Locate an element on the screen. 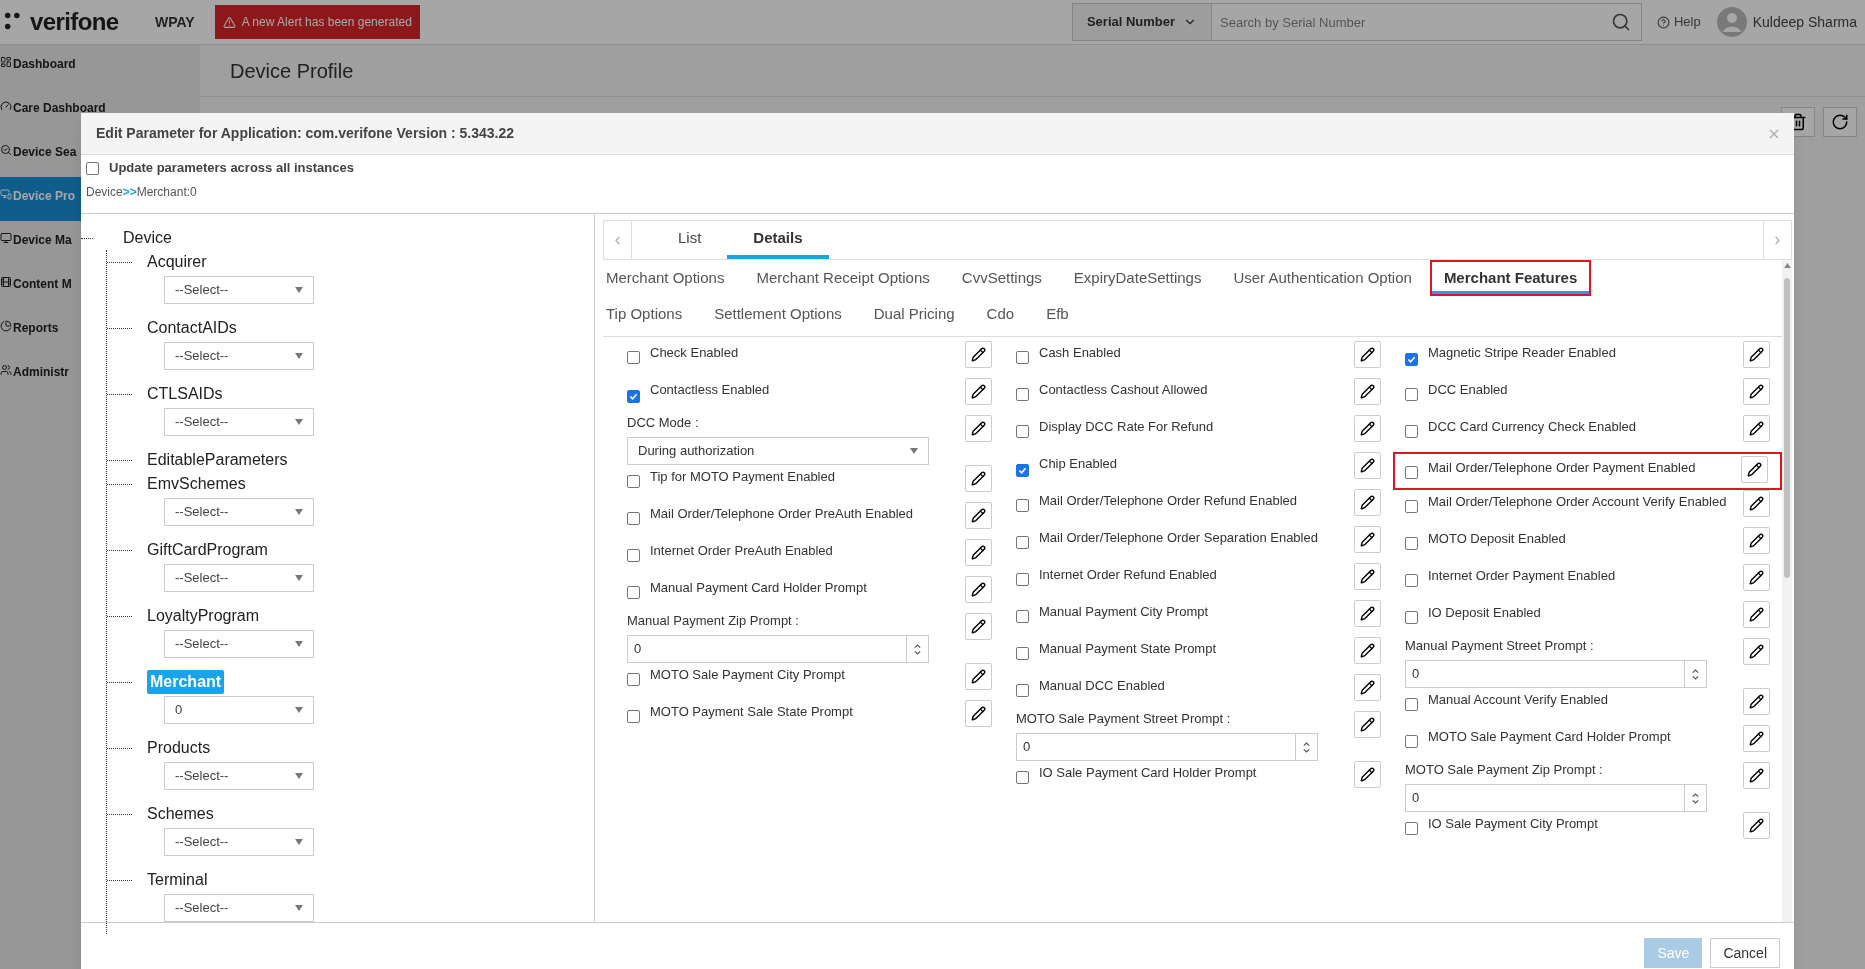  option-label: Mail Order/Telephone Order Account Verify Enabled is located at coordinates (1577, 502).